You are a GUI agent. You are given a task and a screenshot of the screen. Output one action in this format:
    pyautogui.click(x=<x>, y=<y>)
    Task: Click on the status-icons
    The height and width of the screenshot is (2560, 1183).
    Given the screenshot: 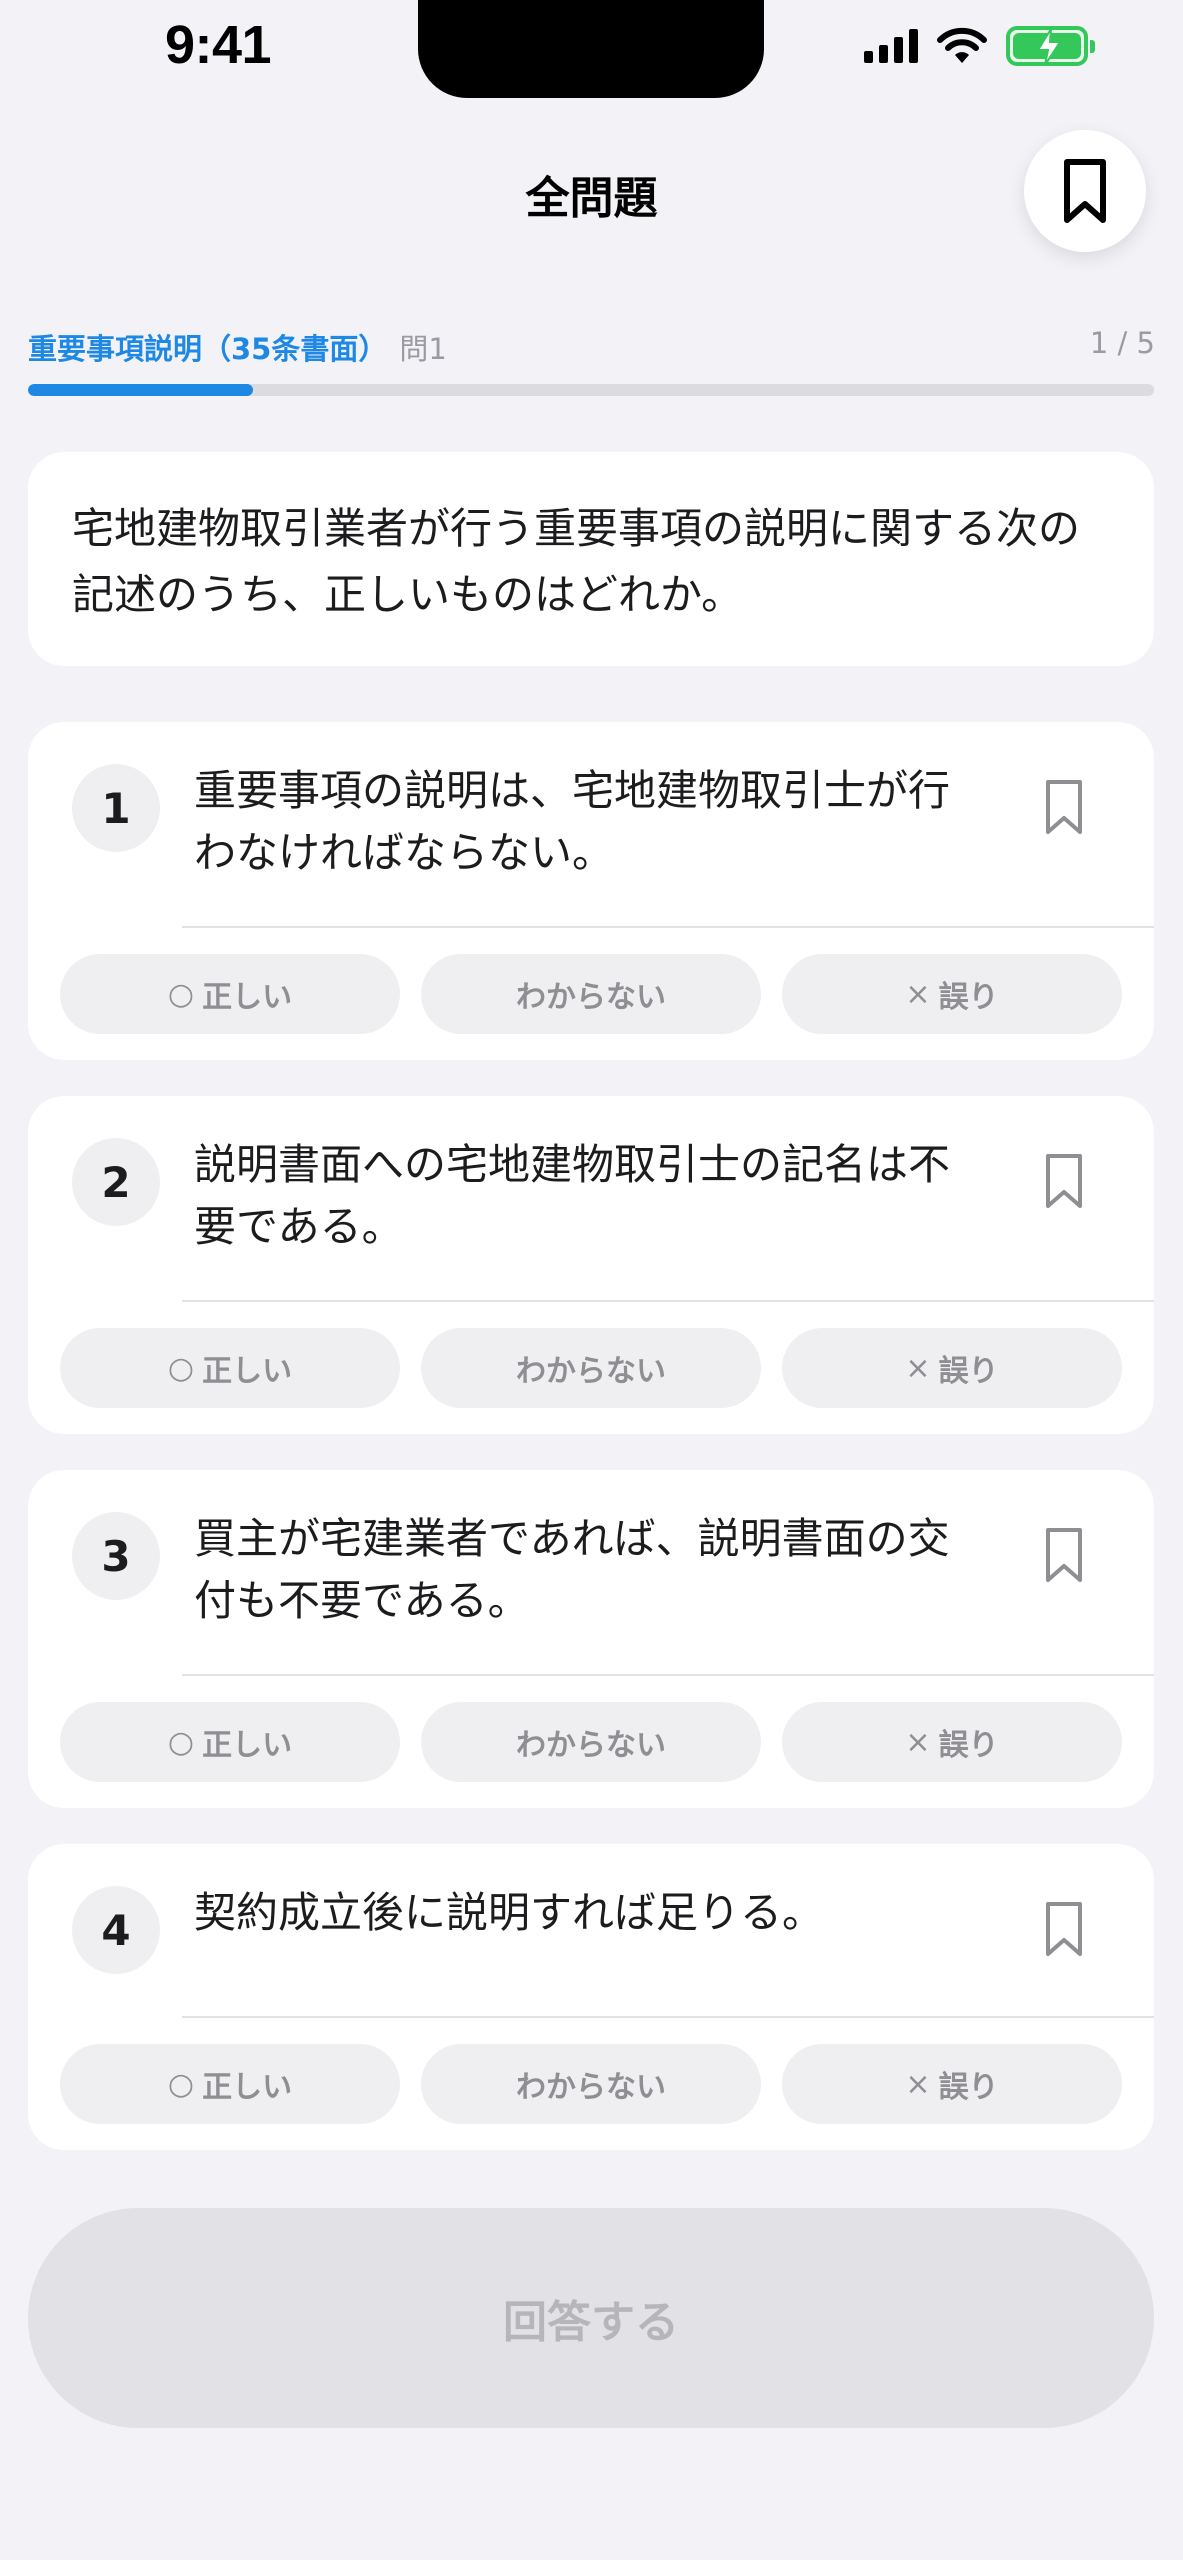 What is the action you would take?
    pyautogui.click(x=979, y=46)
    